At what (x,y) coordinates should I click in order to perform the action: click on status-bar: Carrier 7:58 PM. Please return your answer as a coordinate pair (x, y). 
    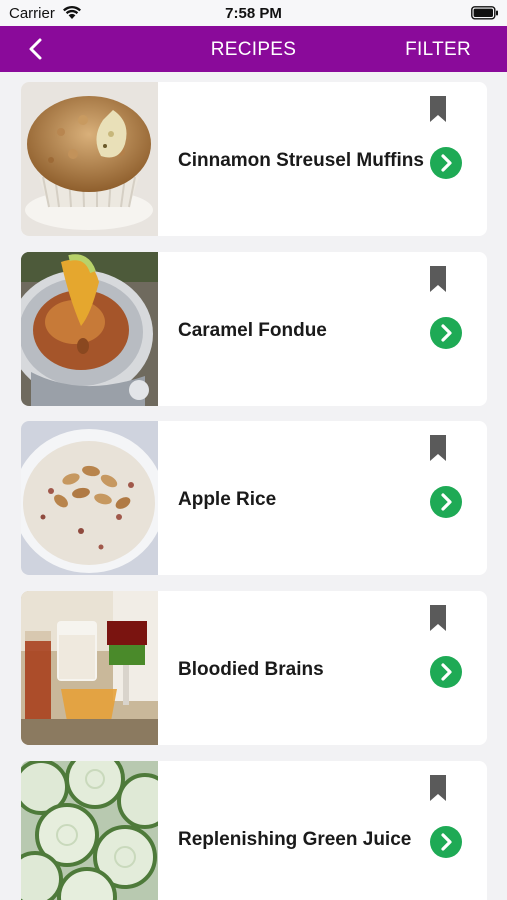
    Looking at the image, I should click on (253, 13).